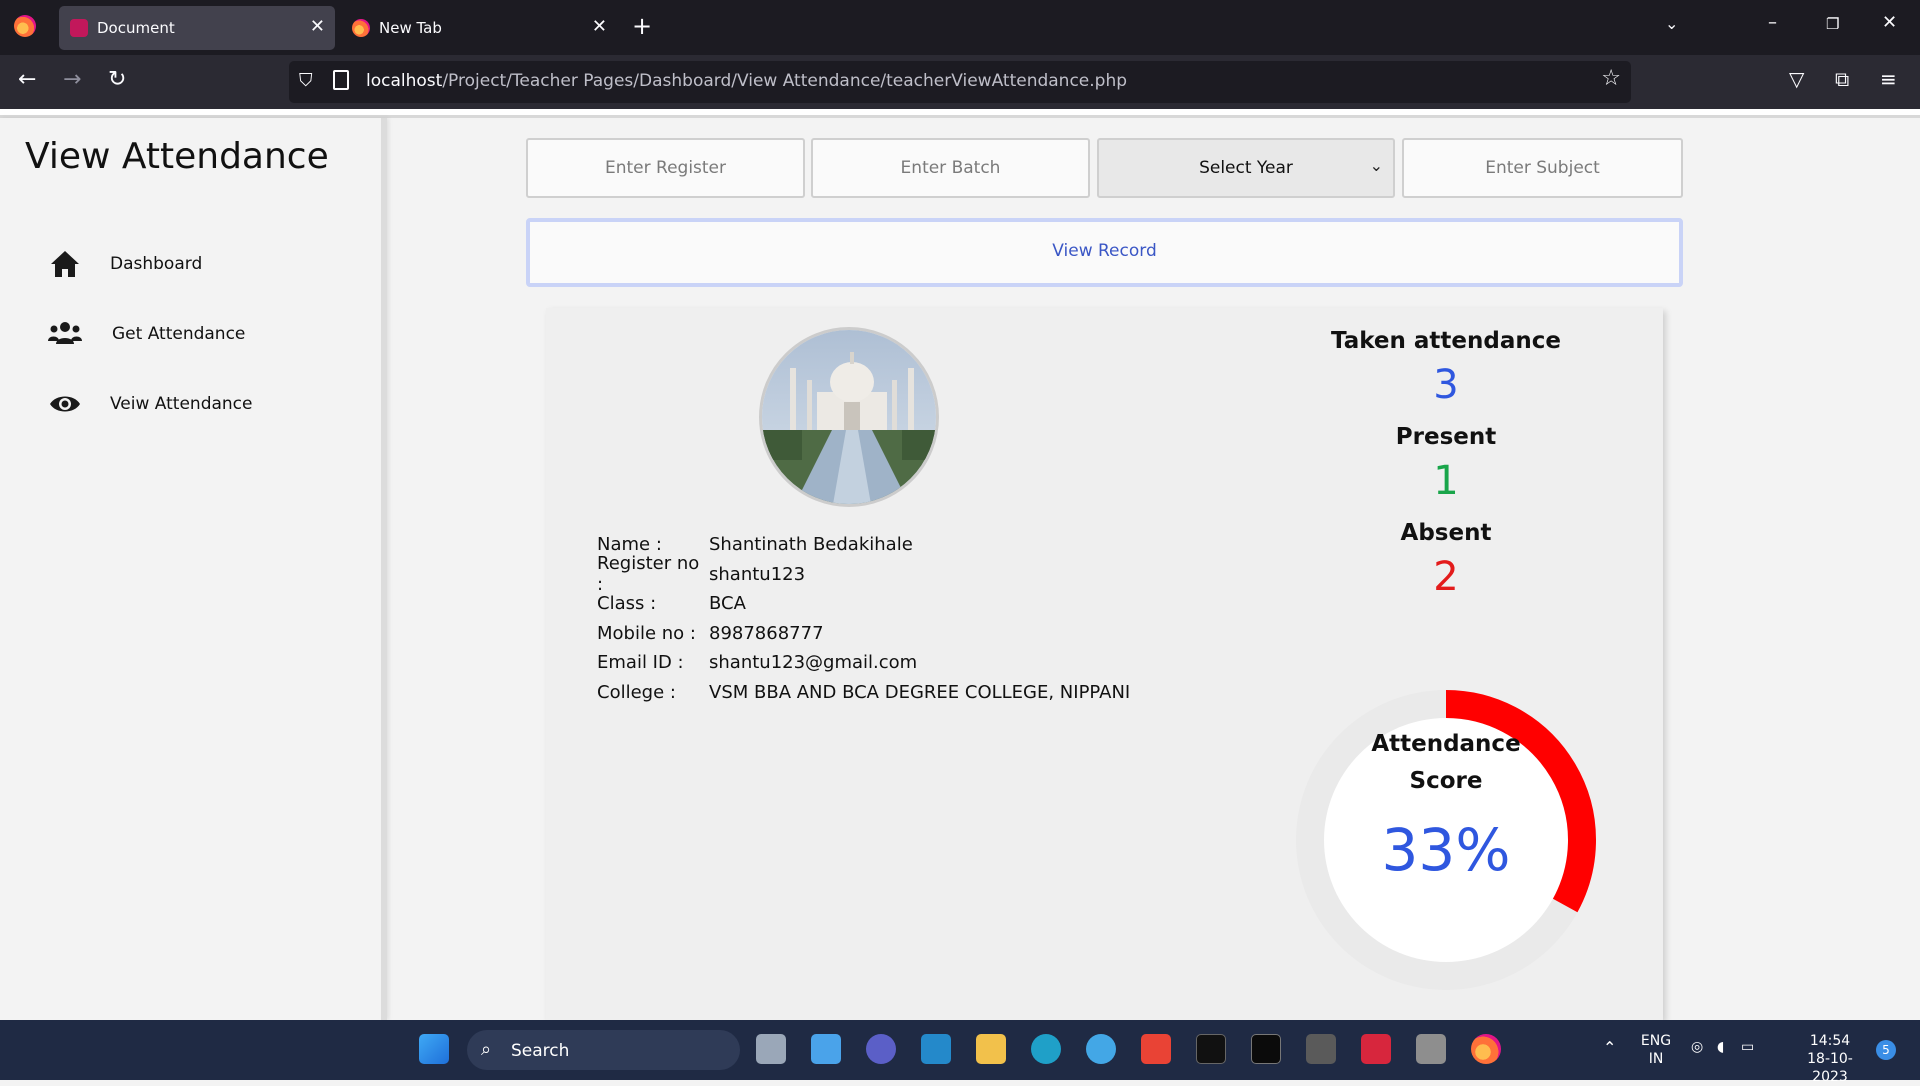 The width and height of the screenshot is (1920, 1086). Describe the element at coordinates (727, 604) in the screenshot. I see `info-value: BCA` at that location.